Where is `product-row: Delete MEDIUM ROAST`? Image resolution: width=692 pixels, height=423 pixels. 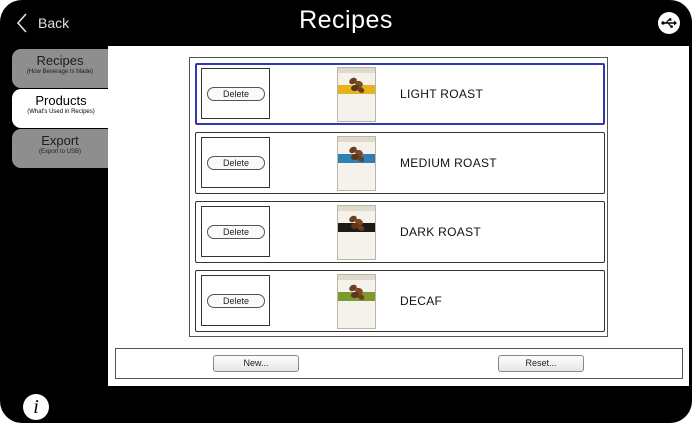
product-row: Delete MEDIUM ROAST is located at coordinates (400, 163).